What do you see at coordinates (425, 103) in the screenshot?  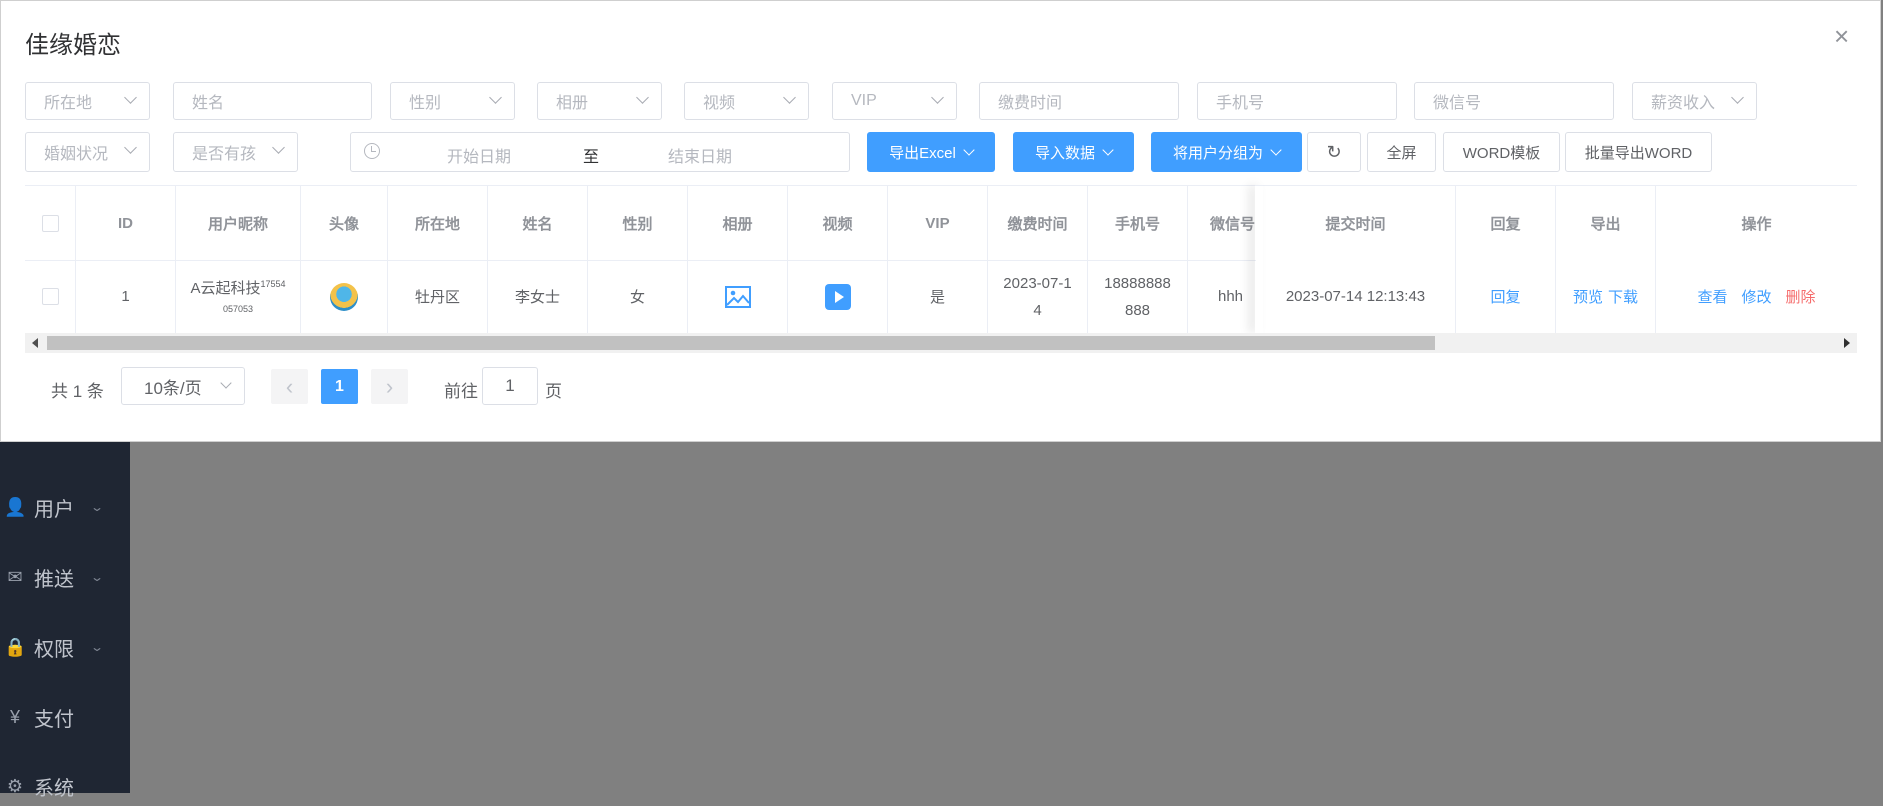 I see `gender-select-placeholder: 性别` at bounding box center [425, 103].